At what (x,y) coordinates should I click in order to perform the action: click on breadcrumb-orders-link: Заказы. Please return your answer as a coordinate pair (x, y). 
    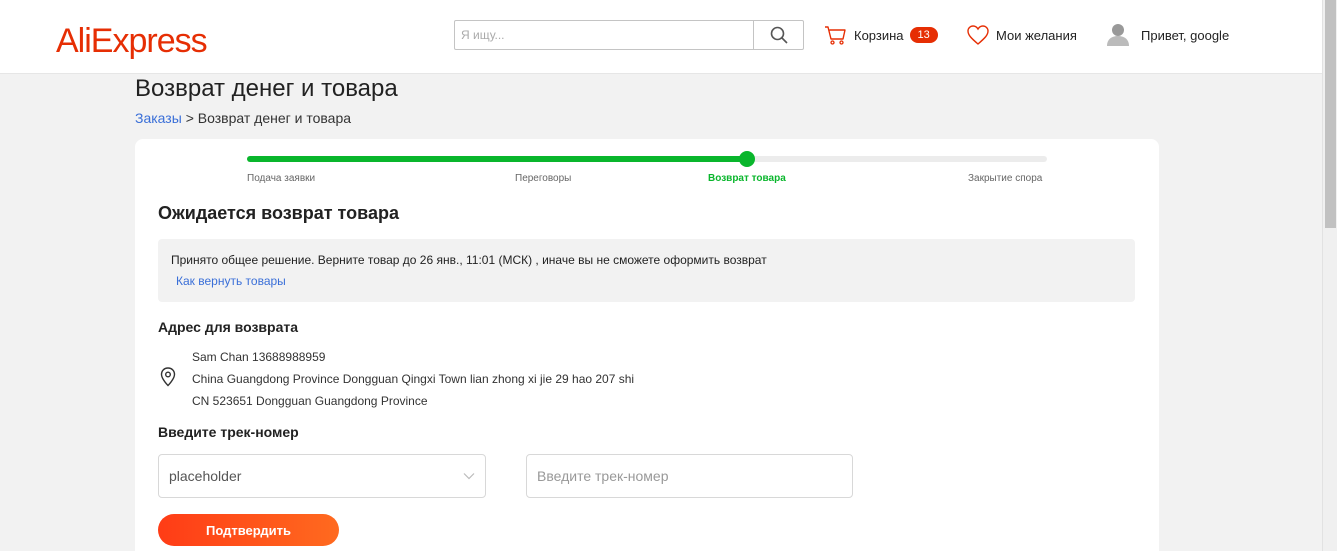
    Looking at the image, I should click on (158, 118).